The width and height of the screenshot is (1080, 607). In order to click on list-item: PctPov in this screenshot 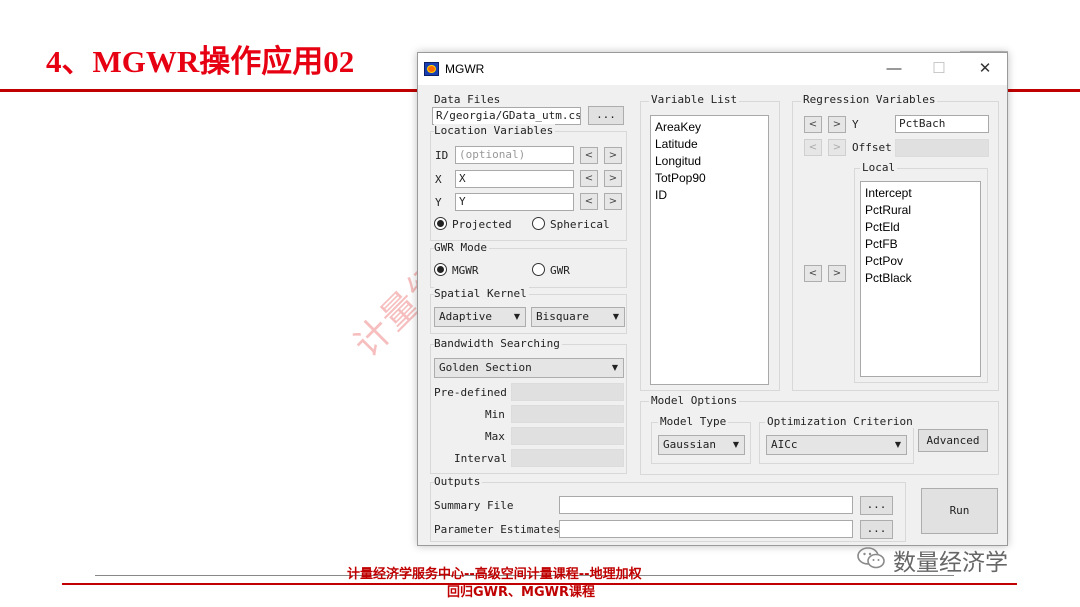, I will do `click(920, 261)`.